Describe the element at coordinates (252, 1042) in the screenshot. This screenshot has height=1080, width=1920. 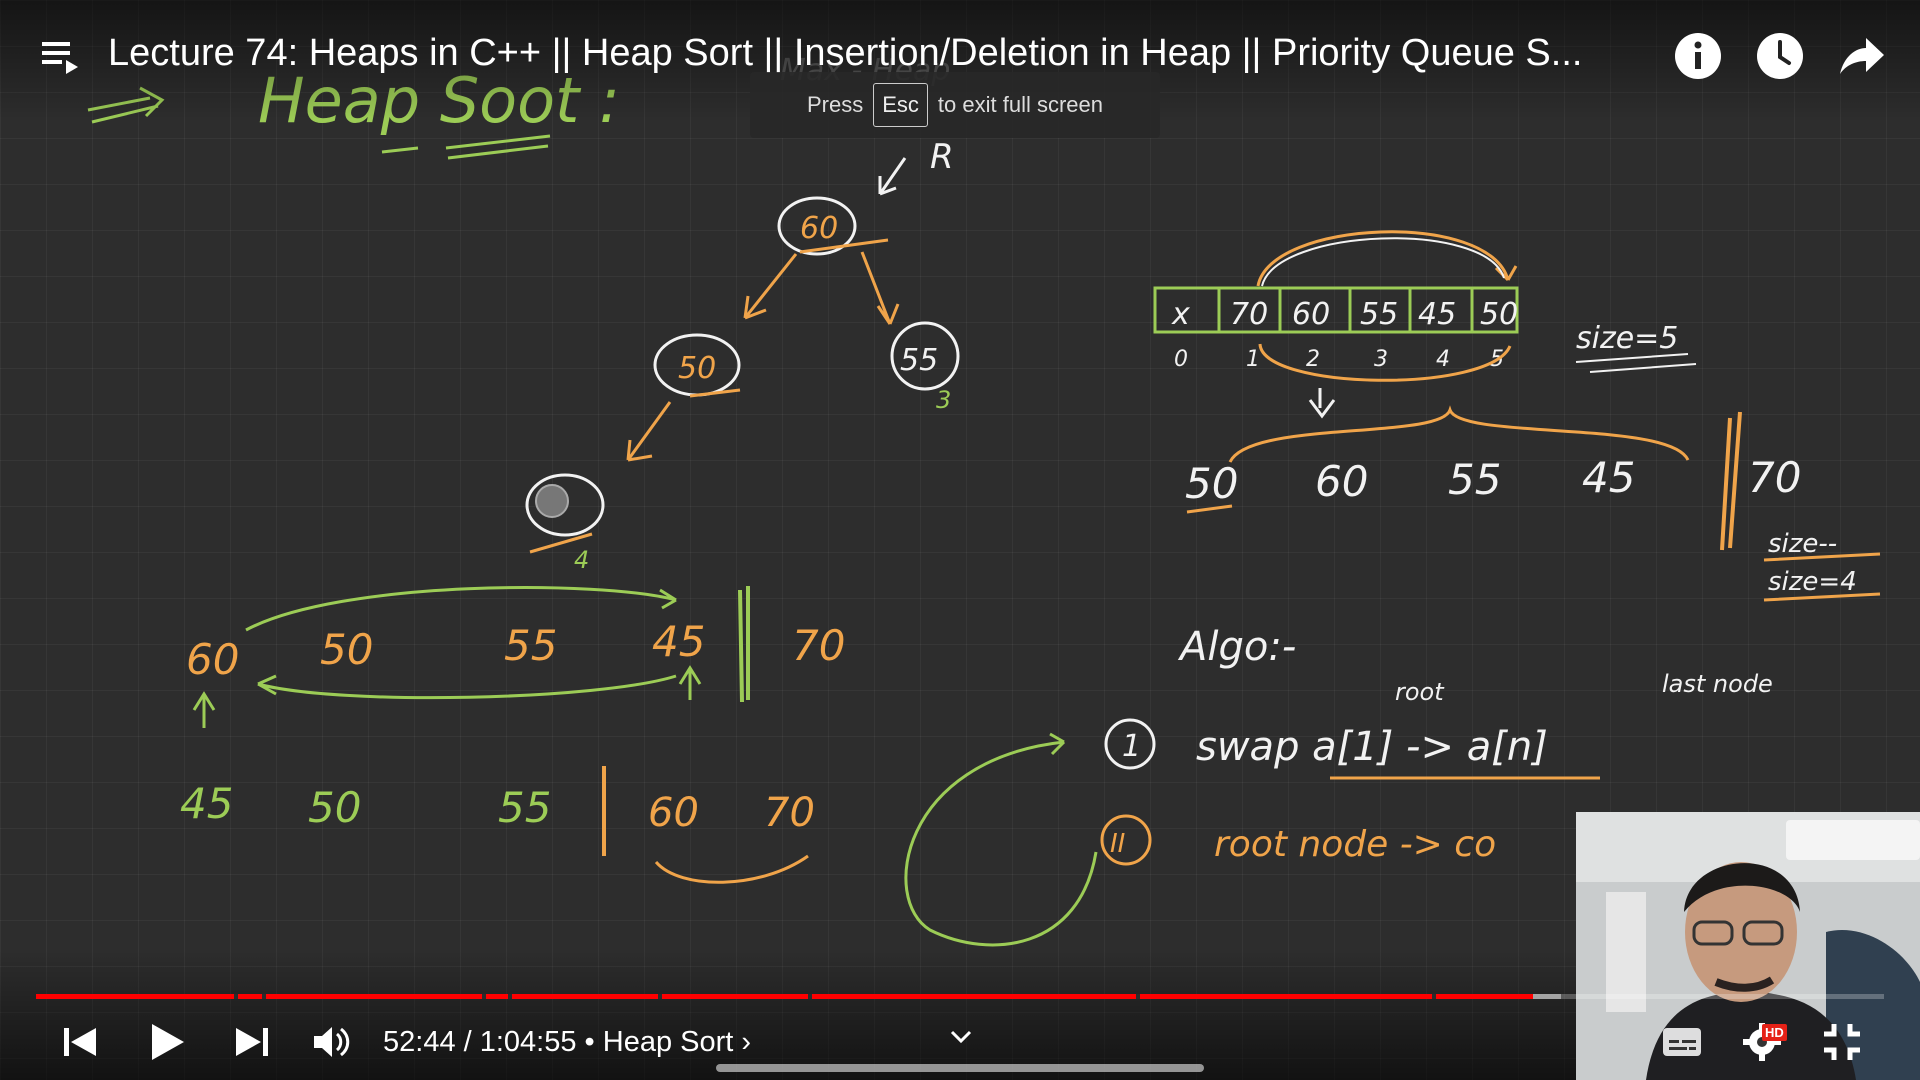
I see `next-icon` at that location.